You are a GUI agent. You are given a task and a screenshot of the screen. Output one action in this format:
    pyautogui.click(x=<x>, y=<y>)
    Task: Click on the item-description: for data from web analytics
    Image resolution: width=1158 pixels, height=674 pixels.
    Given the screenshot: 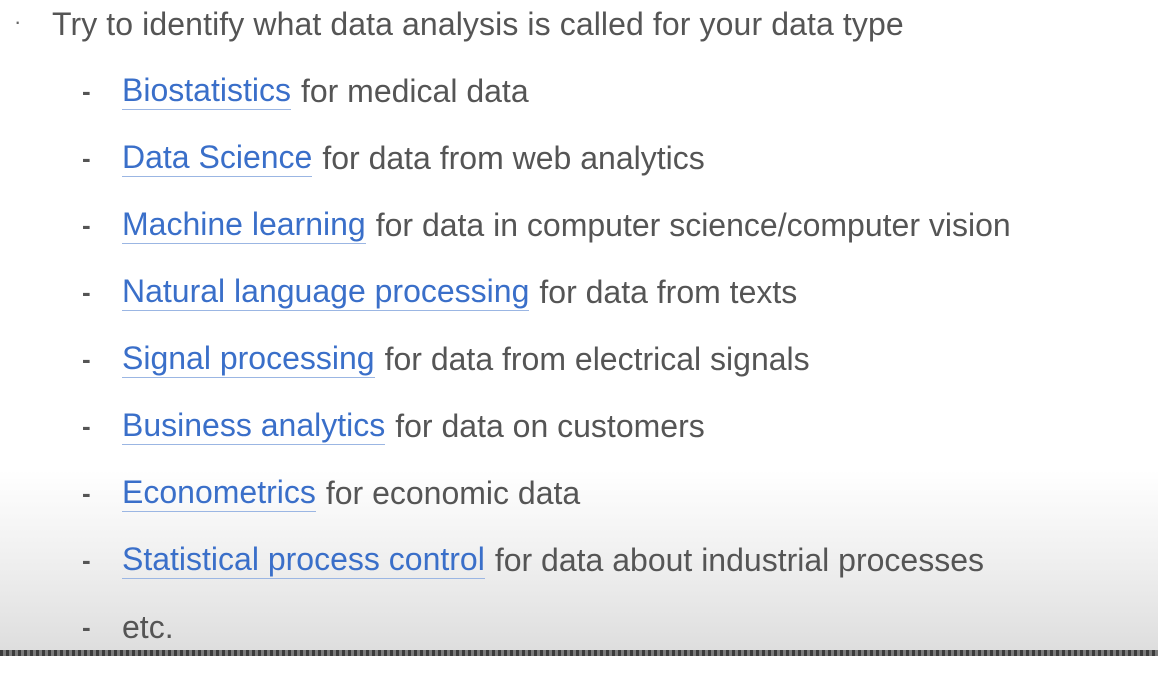 What is the action you would take?
    pyautogui.click(x=513, y=158)
    